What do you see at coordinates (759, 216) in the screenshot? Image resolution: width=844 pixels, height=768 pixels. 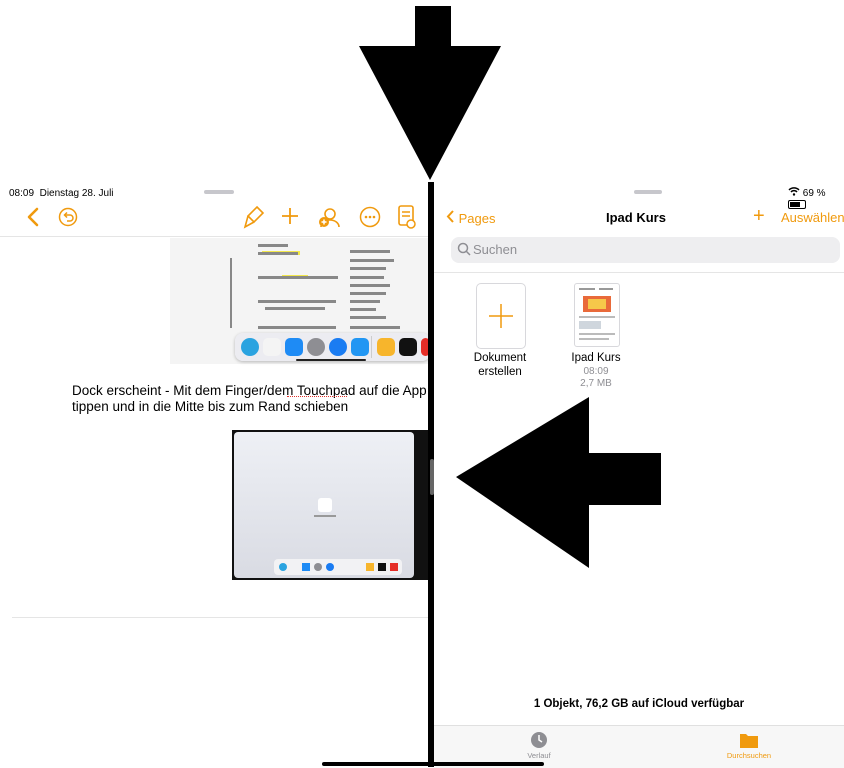 I see `add-button: +` at bounding box center [759, 216].